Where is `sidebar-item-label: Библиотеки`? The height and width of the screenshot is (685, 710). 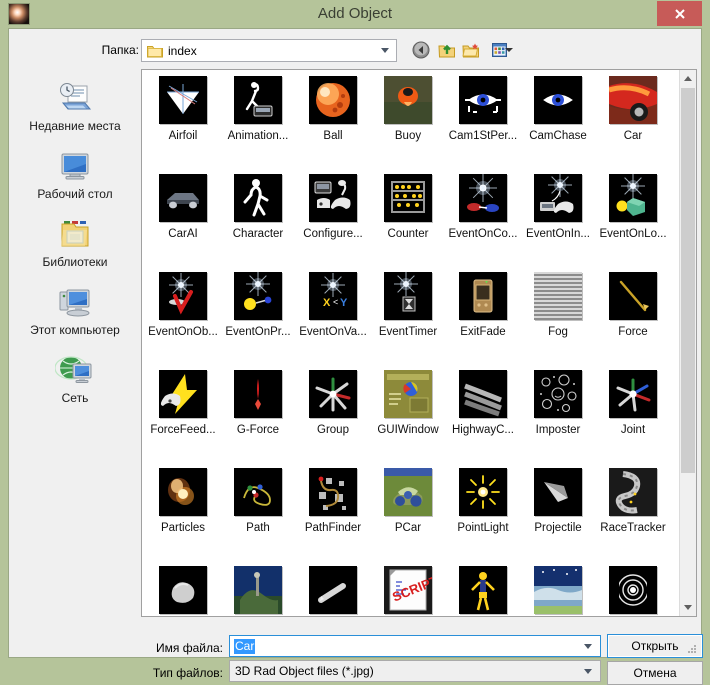
sidebar-item-label: Библиотеки is located at coordinates (75, 262).